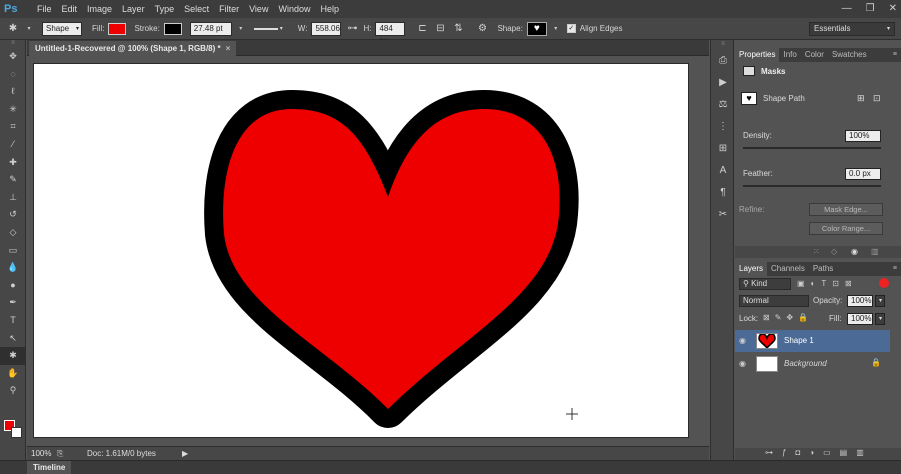  I want to click on path-selection-tool-icon: ↖, so click(13, 339).